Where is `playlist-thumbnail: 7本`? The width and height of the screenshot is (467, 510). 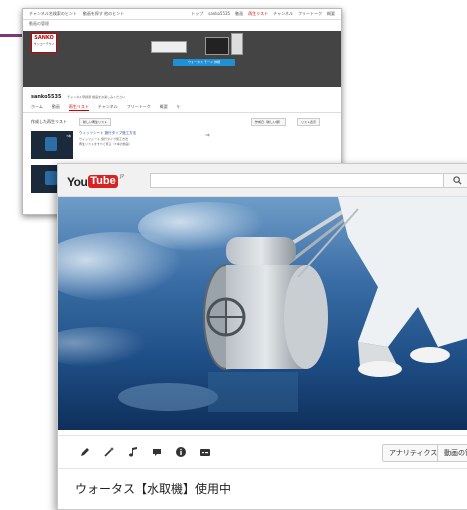 playlist-thumbnail: 7本 is located at coordinates (52, 145).